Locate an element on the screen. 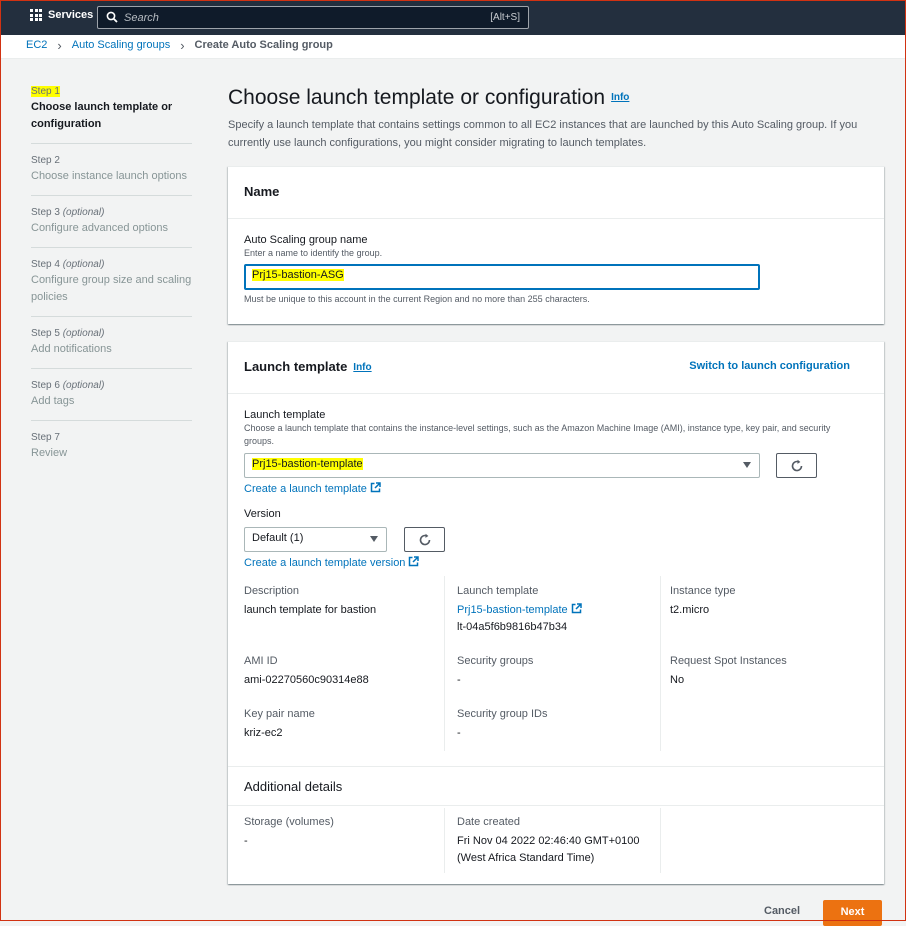 This screenshot has width=906, height=926. version-select: Default (1) is located at coordinates (315, 539).